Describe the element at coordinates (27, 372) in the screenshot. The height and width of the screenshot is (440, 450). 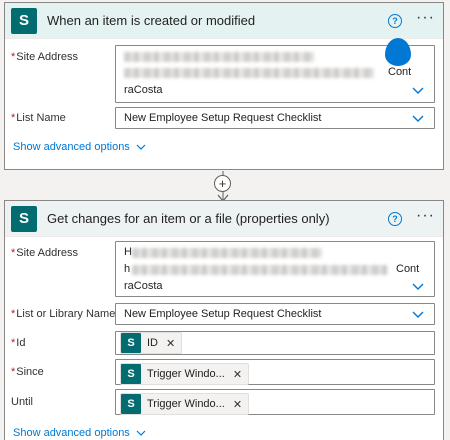
I see `since-label: *Since` at that location.